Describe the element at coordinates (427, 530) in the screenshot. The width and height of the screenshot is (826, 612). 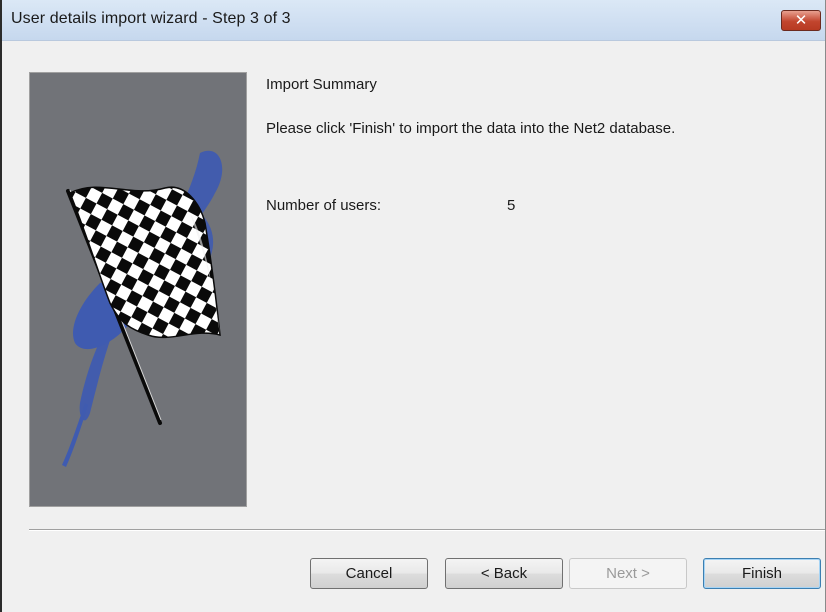
I see `button-divider` at that location.